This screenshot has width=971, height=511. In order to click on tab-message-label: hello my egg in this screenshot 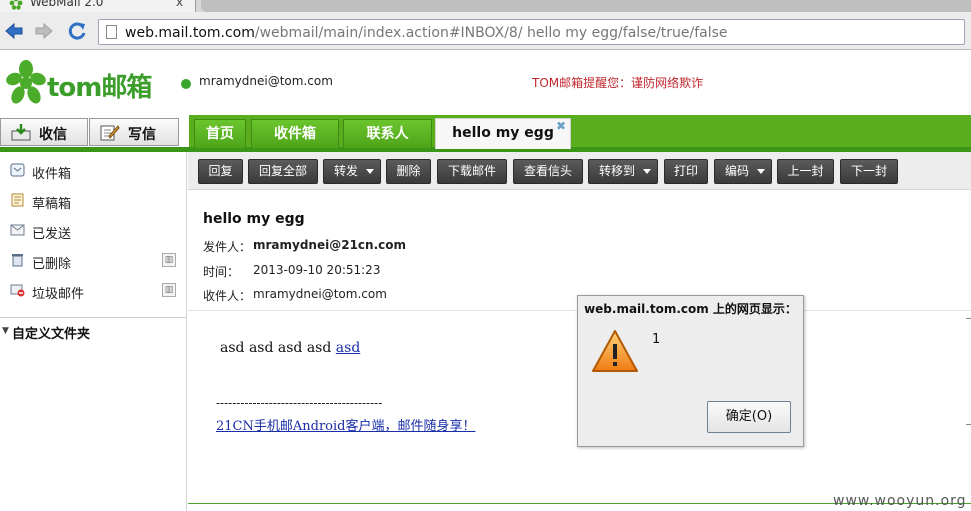, I will do `click(503, 133)`.